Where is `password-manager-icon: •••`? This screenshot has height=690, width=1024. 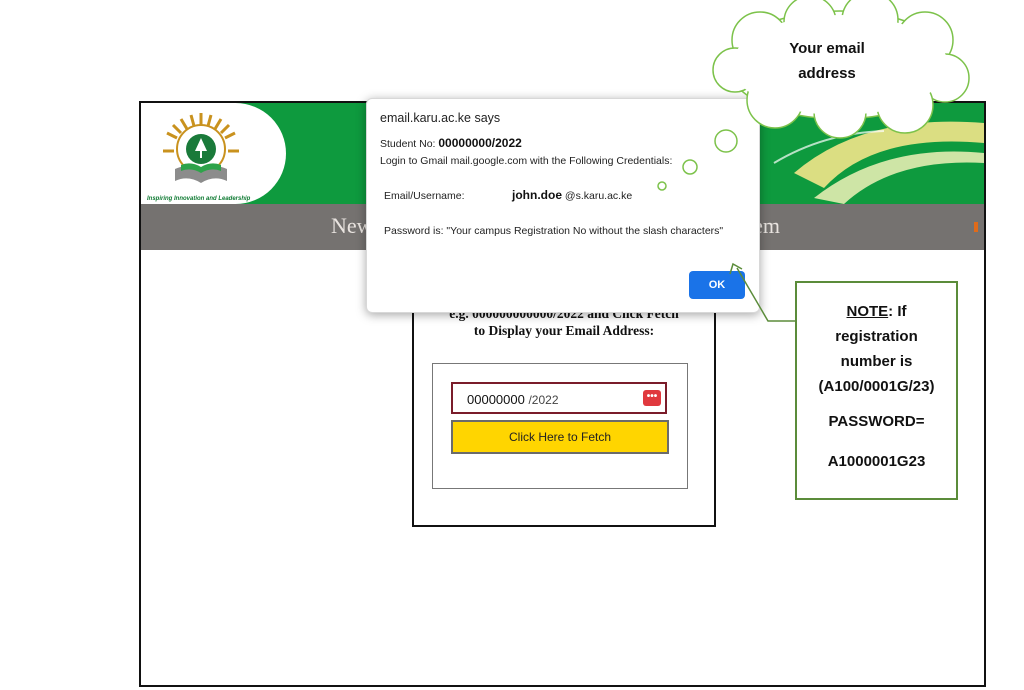
password-manager-icon: ••• is located at coordinates (652, 398).